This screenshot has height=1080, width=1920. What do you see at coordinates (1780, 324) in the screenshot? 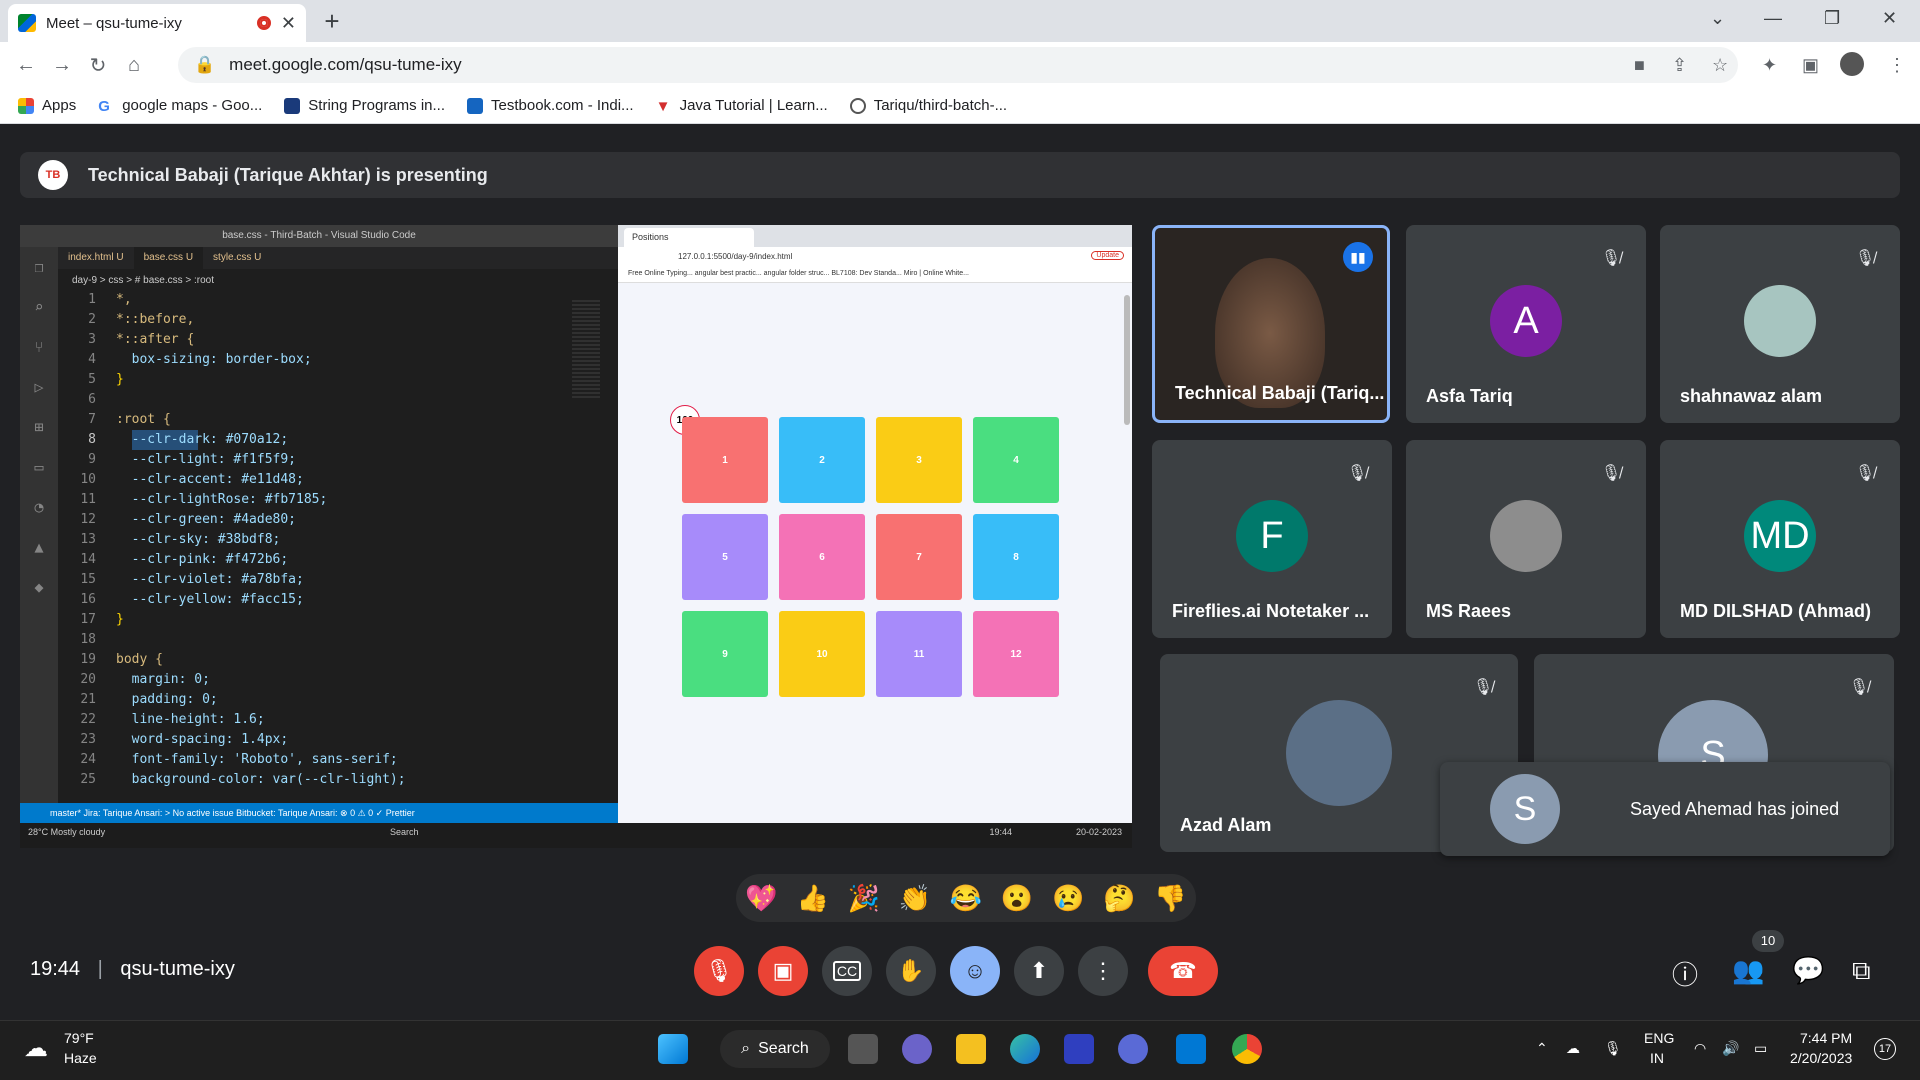
I see `participant-tile: 🎙︎̸ shahnawaz alam` at bounding box center [1780, 324].